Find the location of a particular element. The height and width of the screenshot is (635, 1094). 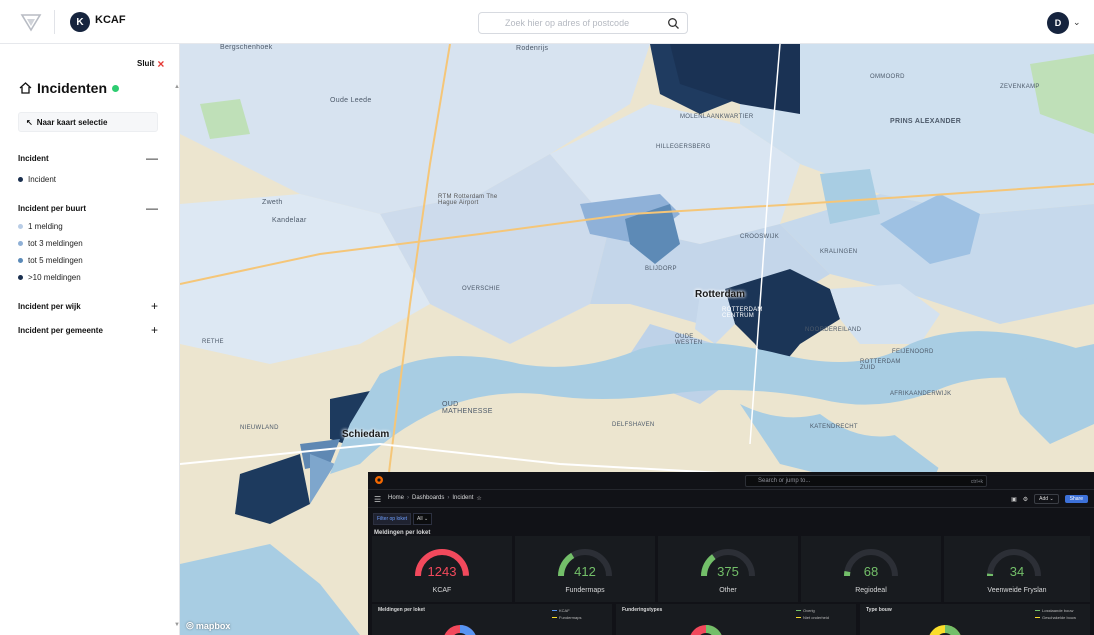

legend-item: Niet onderheid is located at coordinates (812, 617).